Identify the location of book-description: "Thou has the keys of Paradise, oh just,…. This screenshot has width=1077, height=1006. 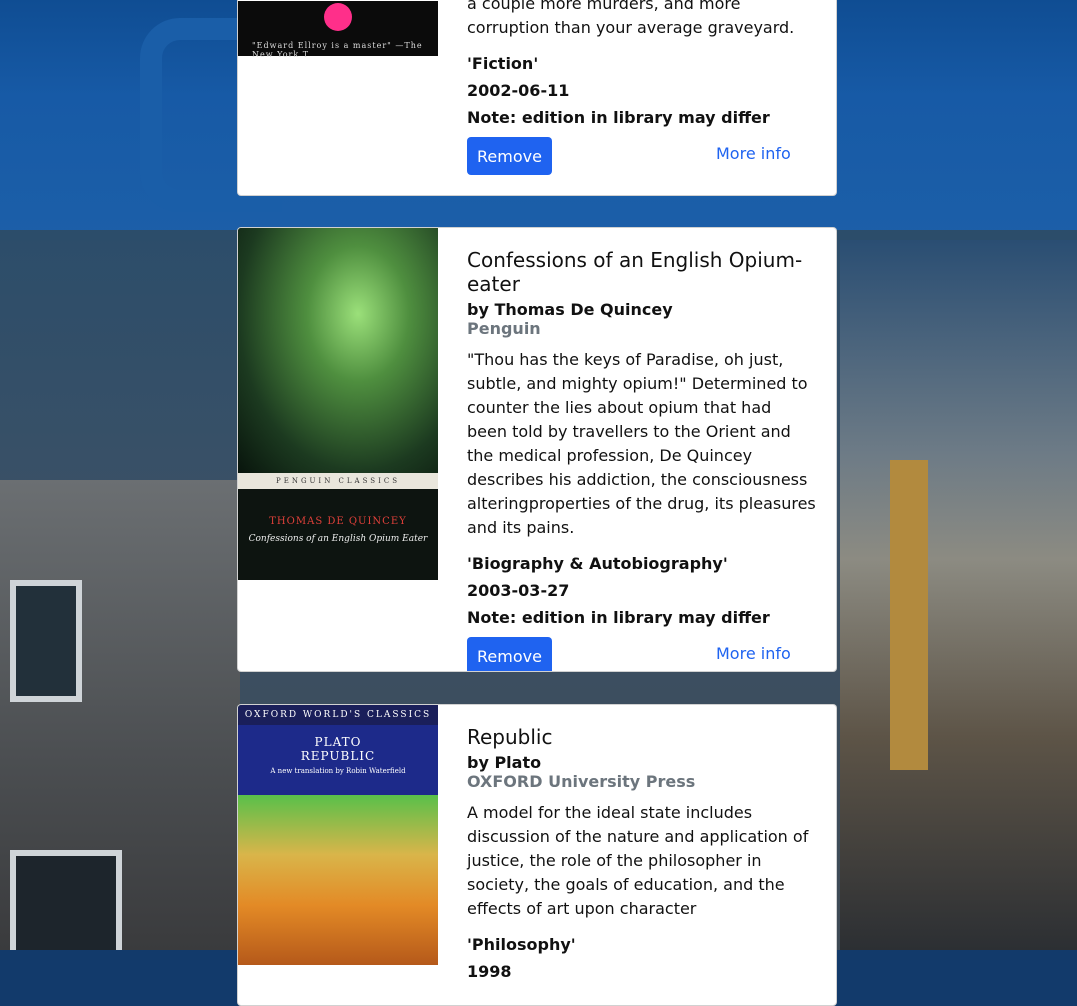
(641, 443).